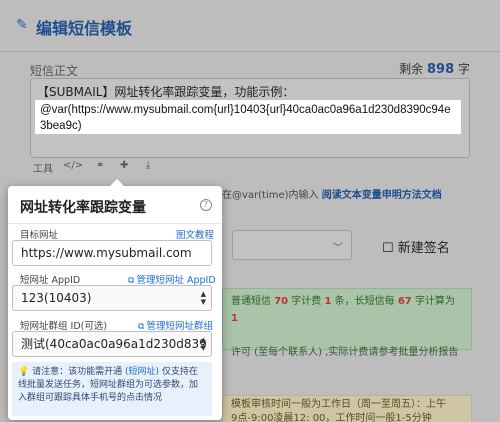  What do you see at coordinates (24, 372) in the screenshot?
I see `lightbulb-icon: 💡` at bounding box center [24, 372].